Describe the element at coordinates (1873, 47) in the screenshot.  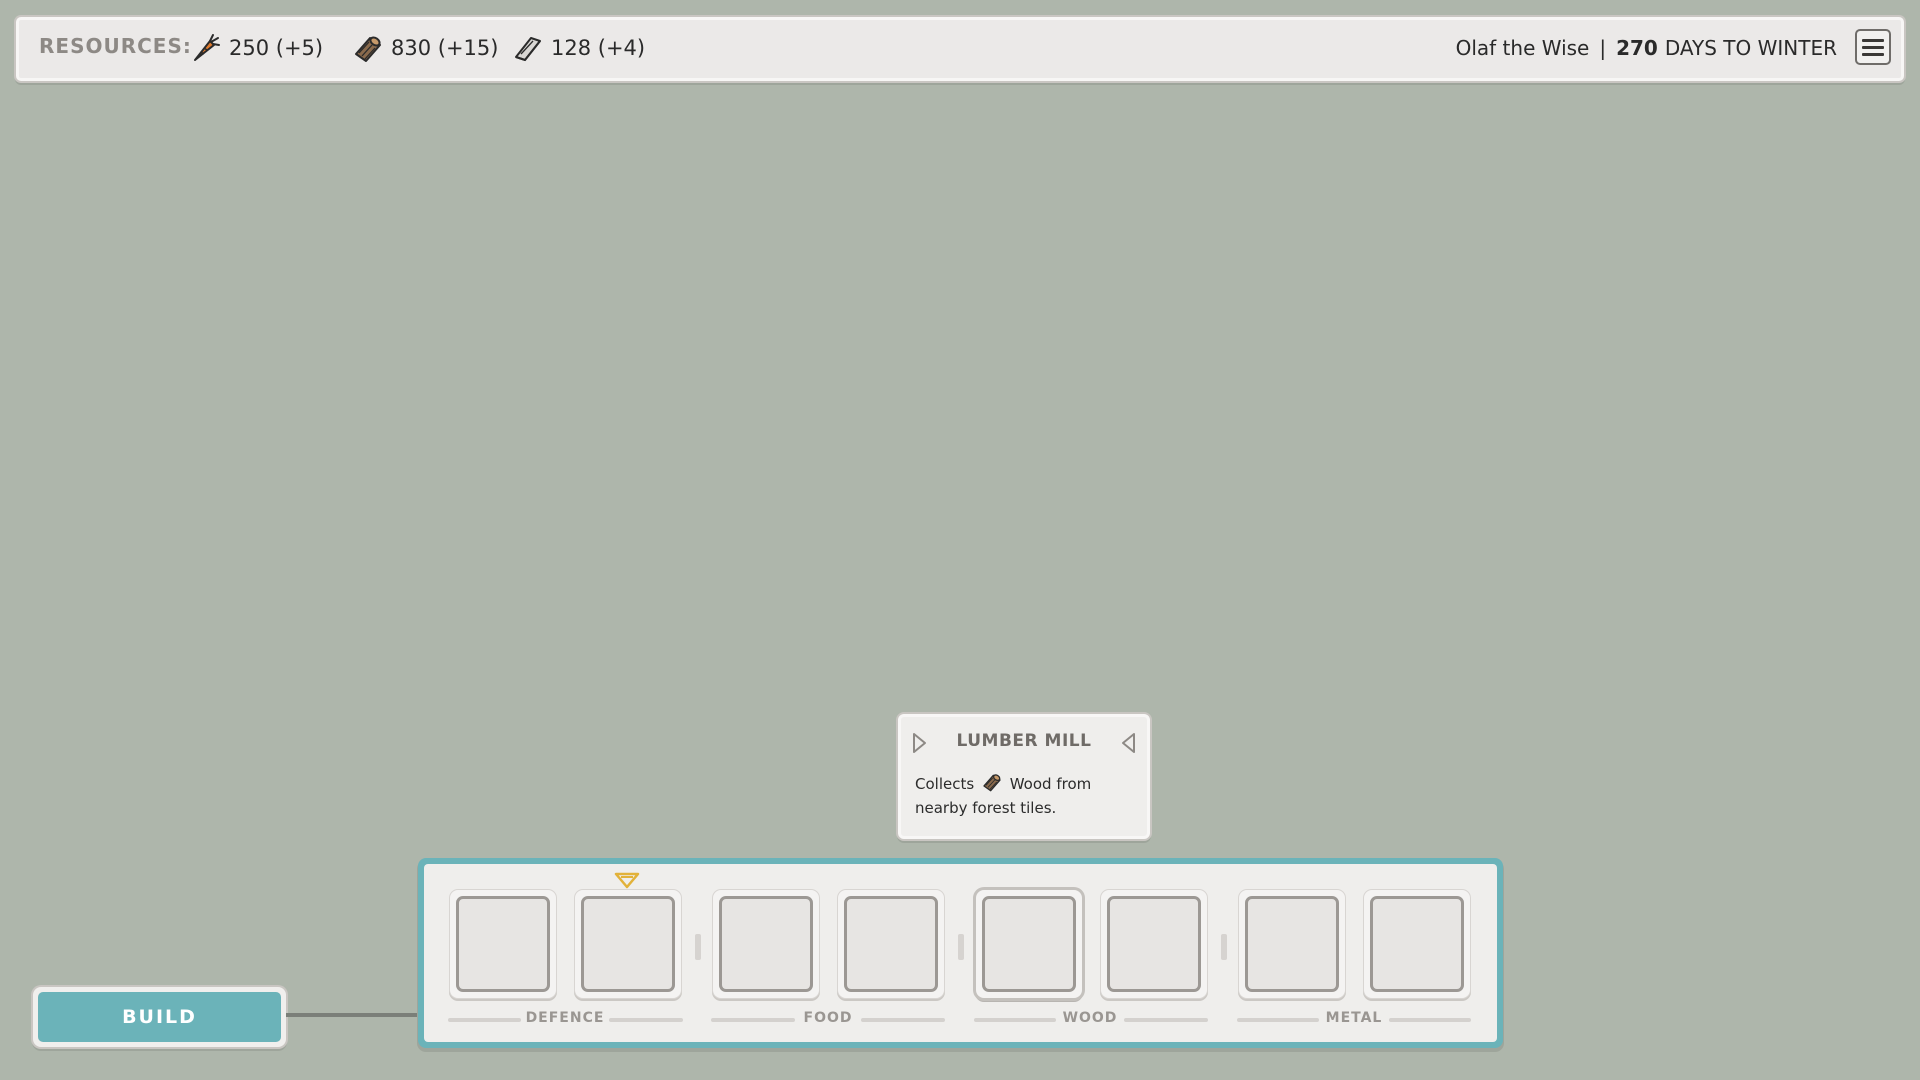
I see `menu-button` at that location.